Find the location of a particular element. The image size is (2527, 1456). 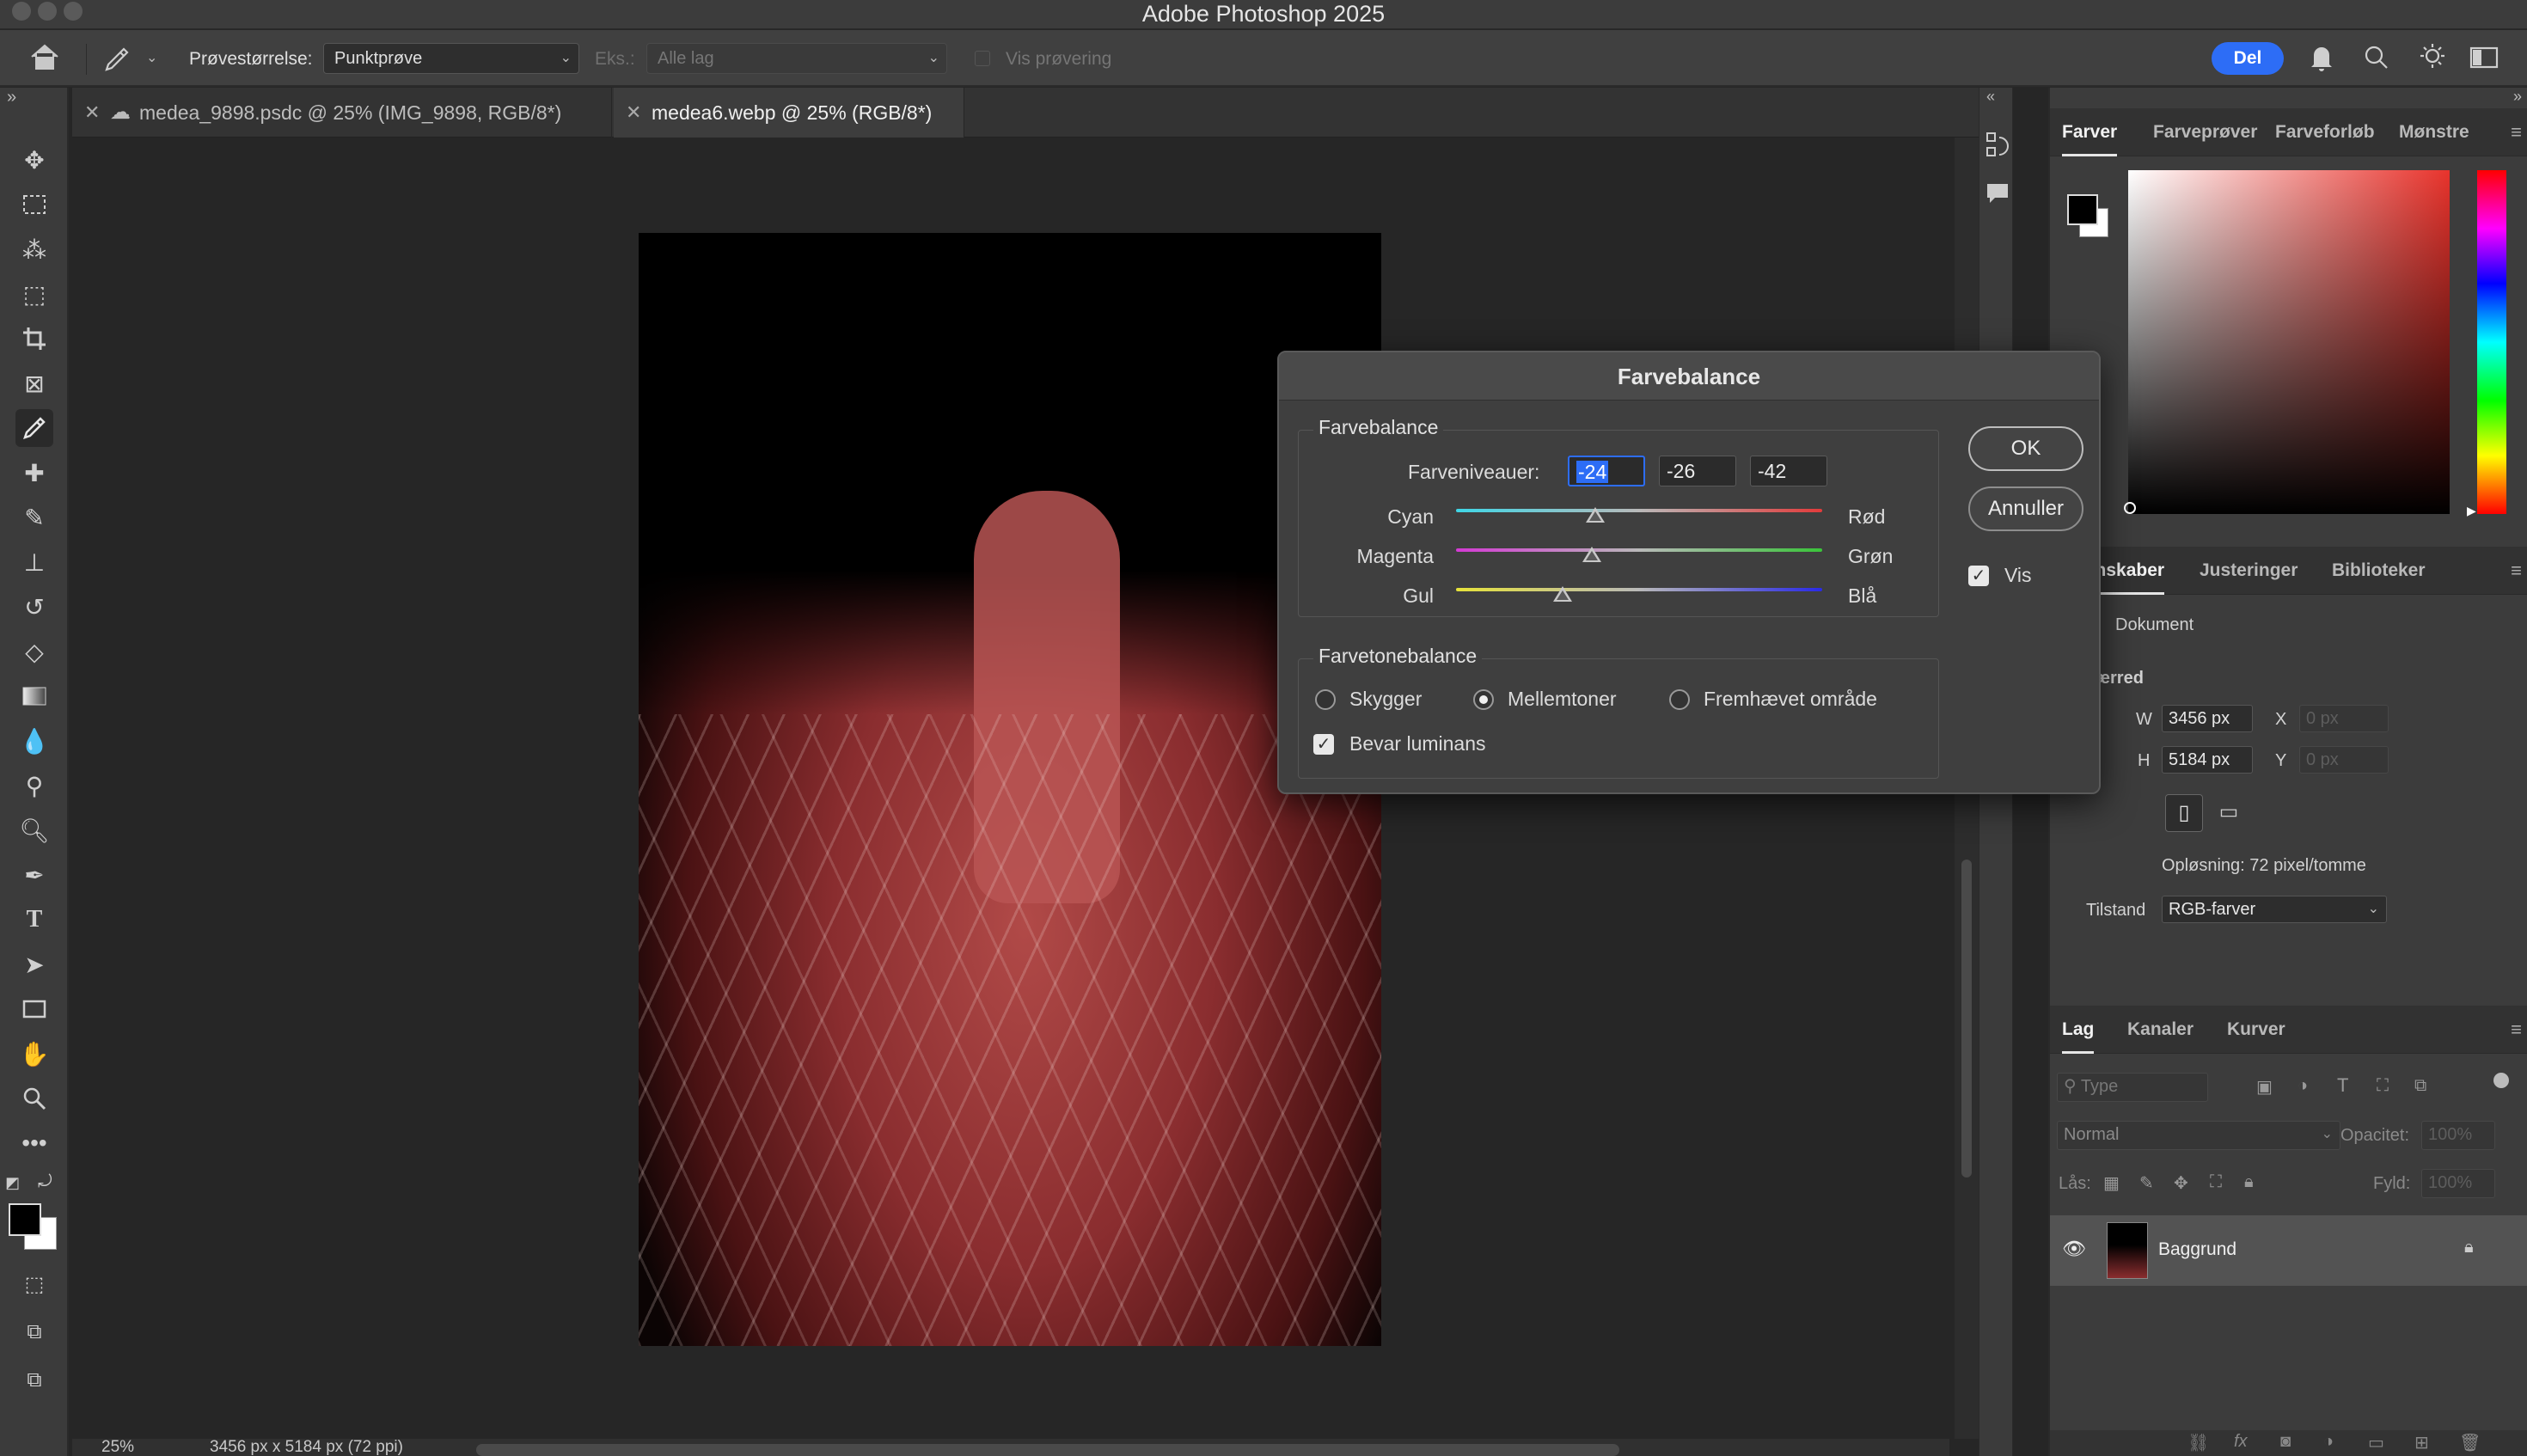

quick-mask-icon: ⬚ is located at coordinates (34, 1284).